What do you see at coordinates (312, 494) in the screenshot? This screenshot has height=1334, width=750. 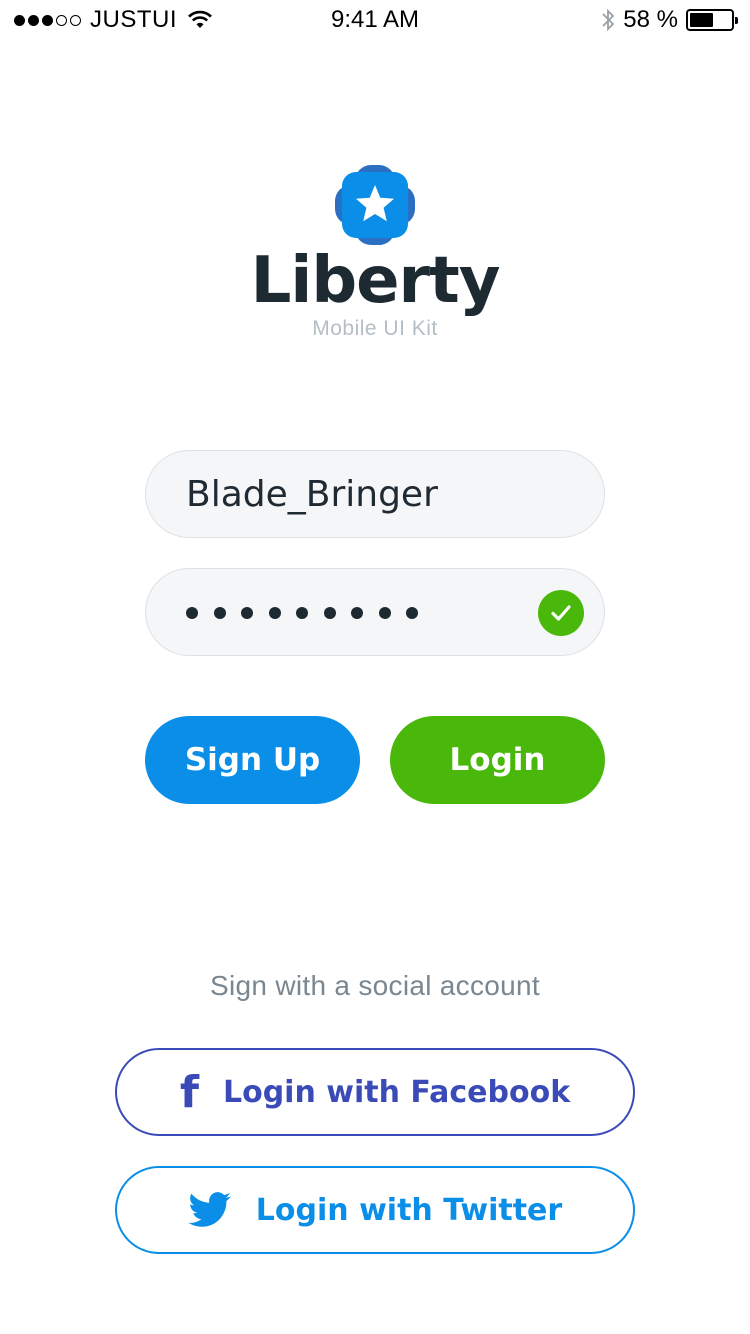 I see `username-value: Blade_Bringer` at bounding box center [312, 494].